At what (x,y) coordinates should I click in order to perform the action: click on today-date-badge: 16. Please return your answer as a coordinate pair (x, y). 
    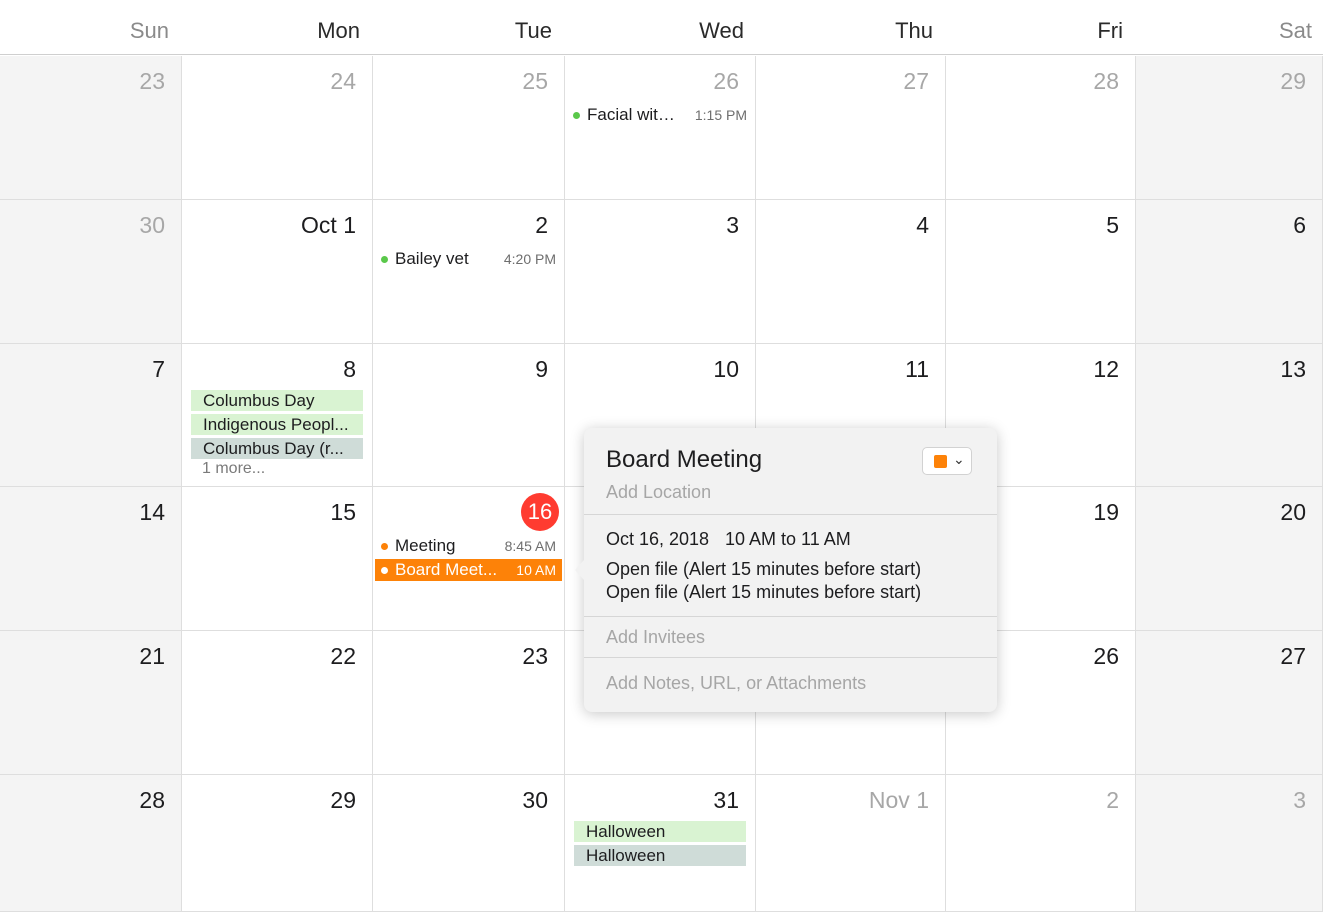
    Looking at the image, I should click on (540, 512).